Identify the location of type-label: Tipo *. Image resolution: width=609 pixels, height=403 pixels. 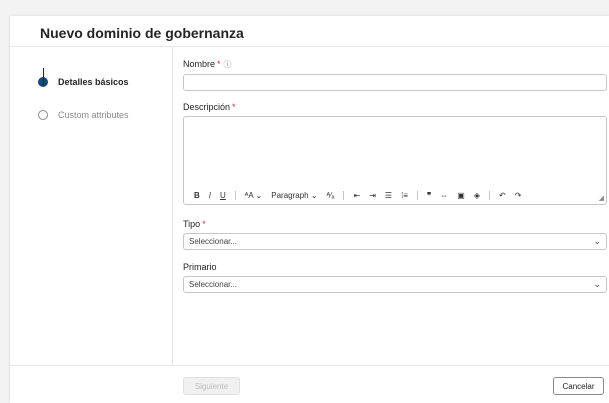
(194, 224).